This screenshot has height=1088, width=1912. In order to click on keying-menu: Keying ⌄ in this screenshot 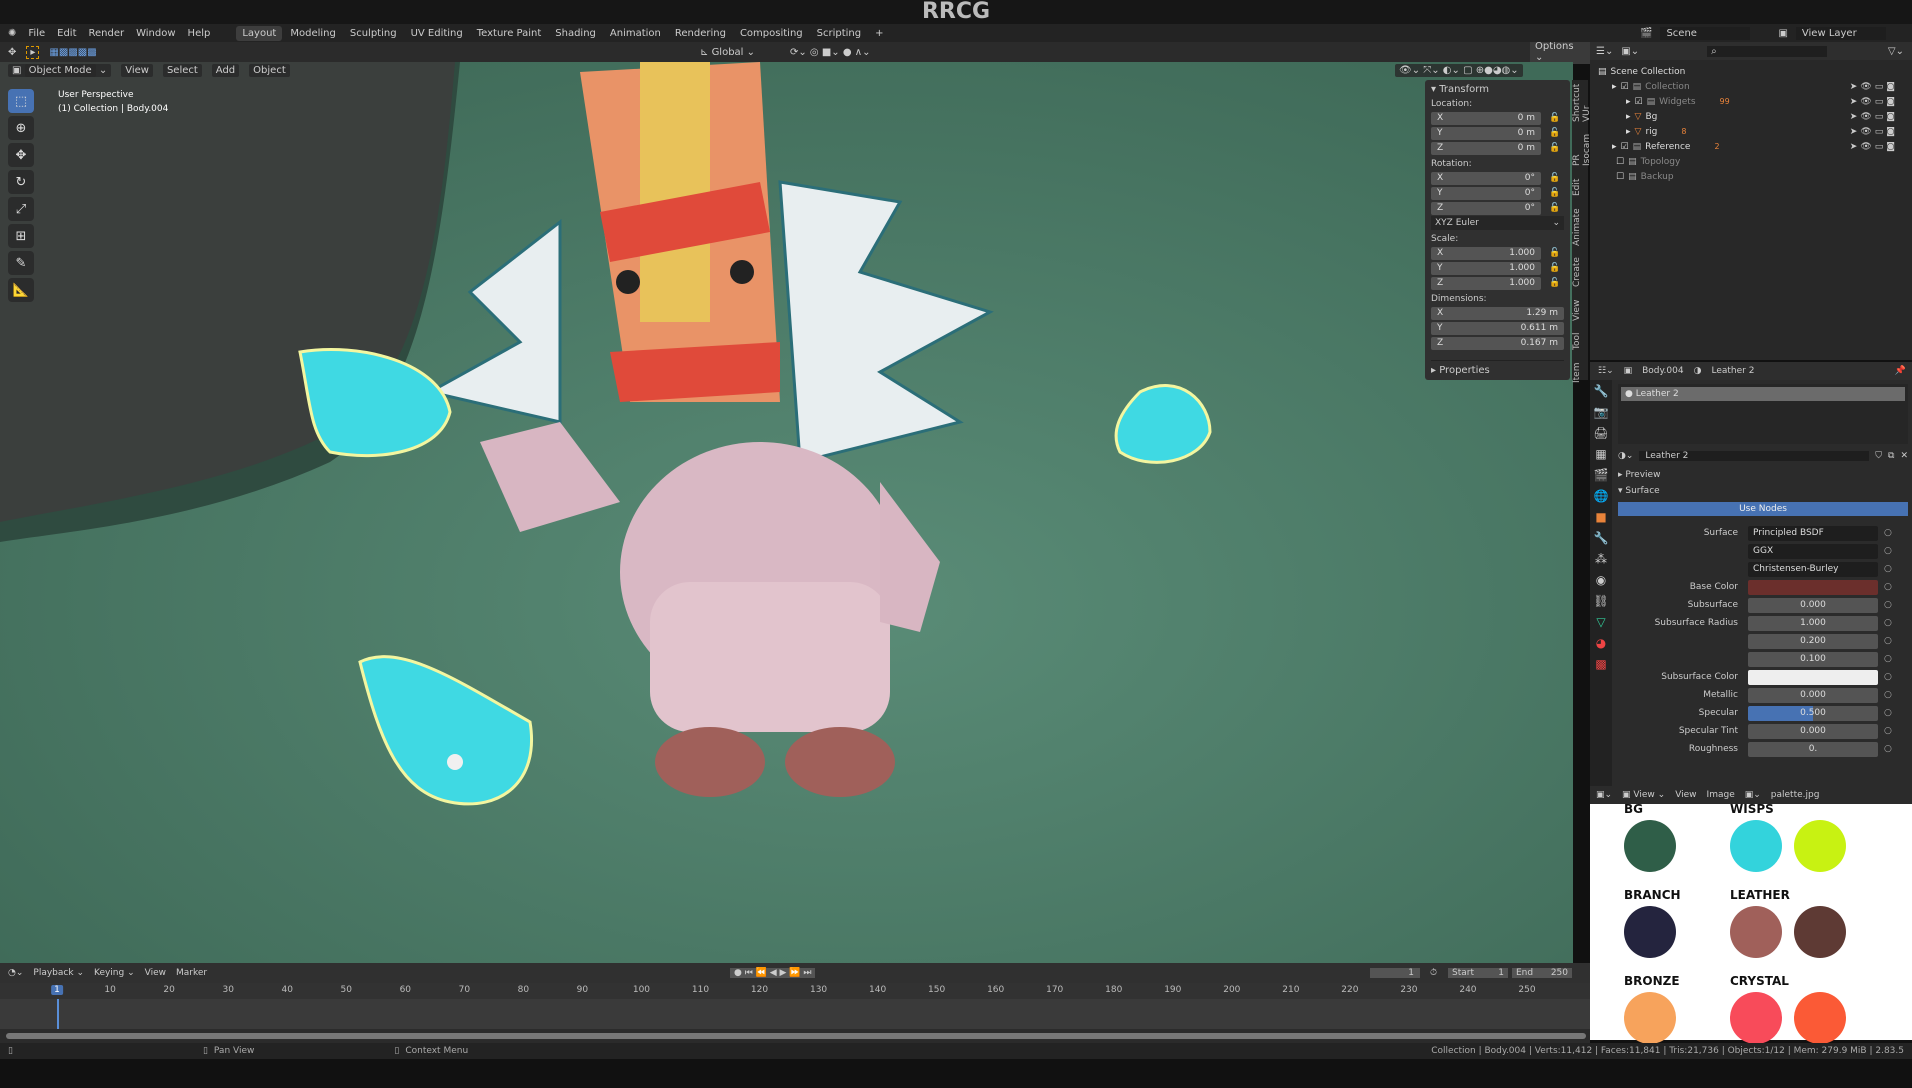, I will do `click(114, 973)`.